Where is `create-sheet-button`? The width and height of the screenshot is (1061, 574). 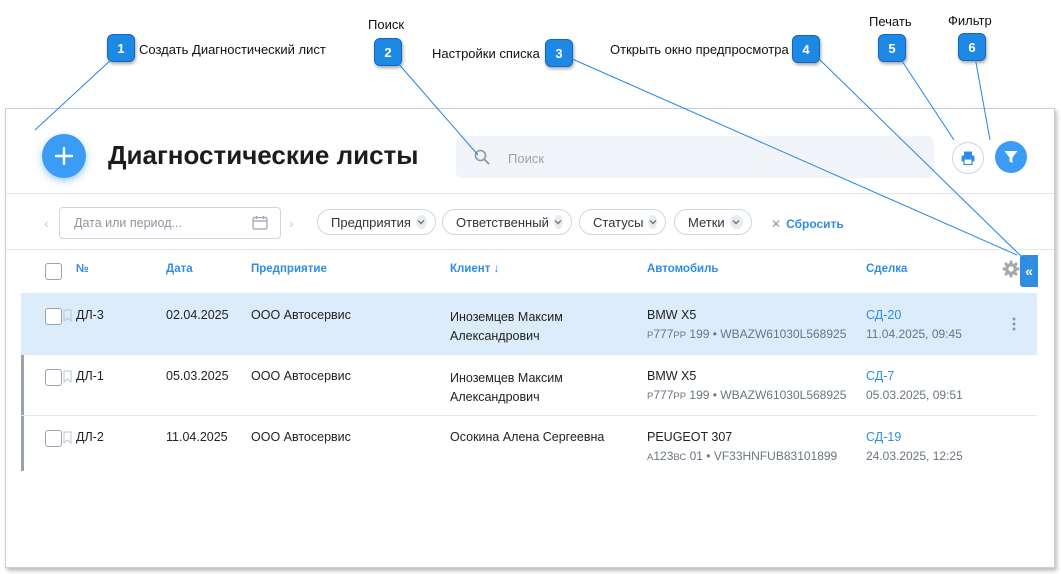
create-sheet-button is located at coordinates (64, 156).